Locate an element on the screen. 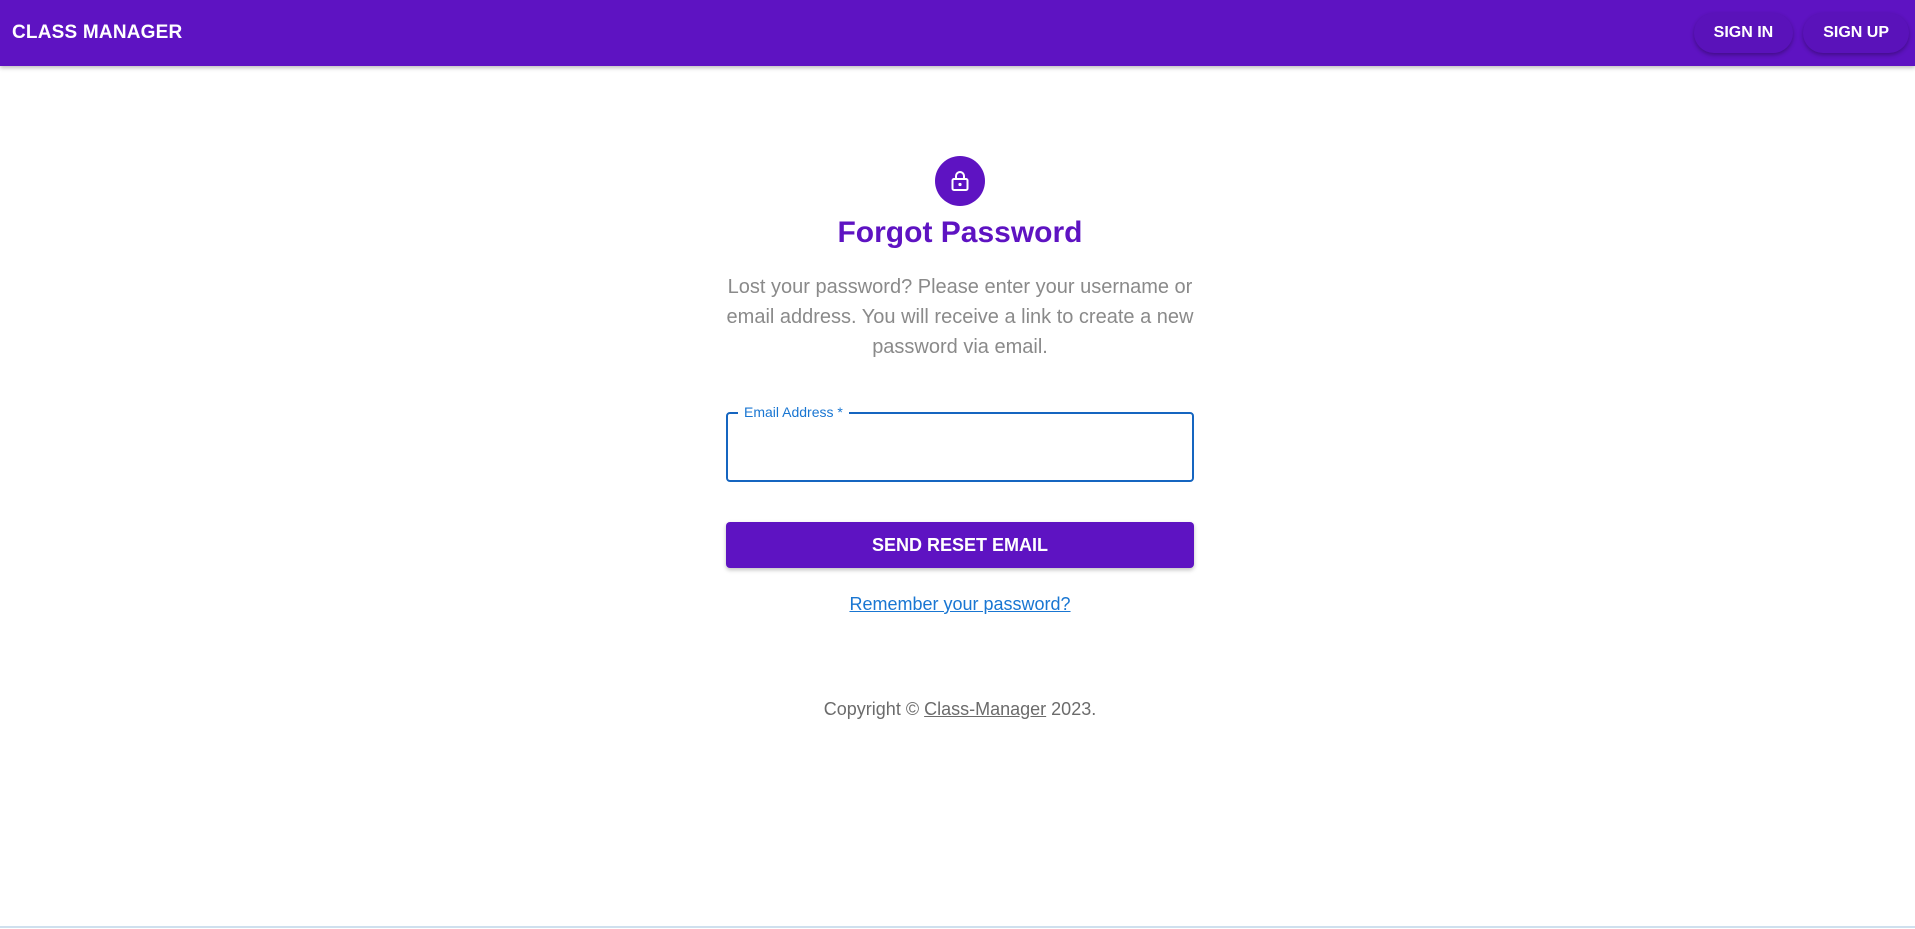 The height and width of the screenshot is (929, 1915). brand-title: CLASS MANAGER is located at coordinates (97, 33).